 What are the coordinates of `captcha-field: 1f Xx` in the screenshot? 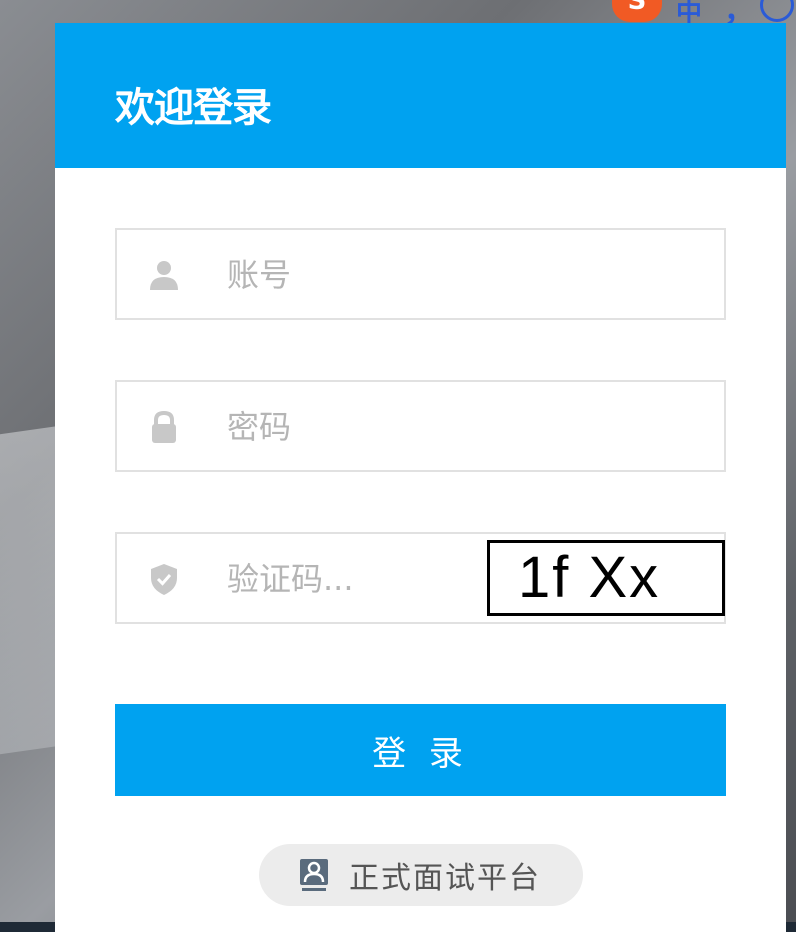 It's located at (420, 578).